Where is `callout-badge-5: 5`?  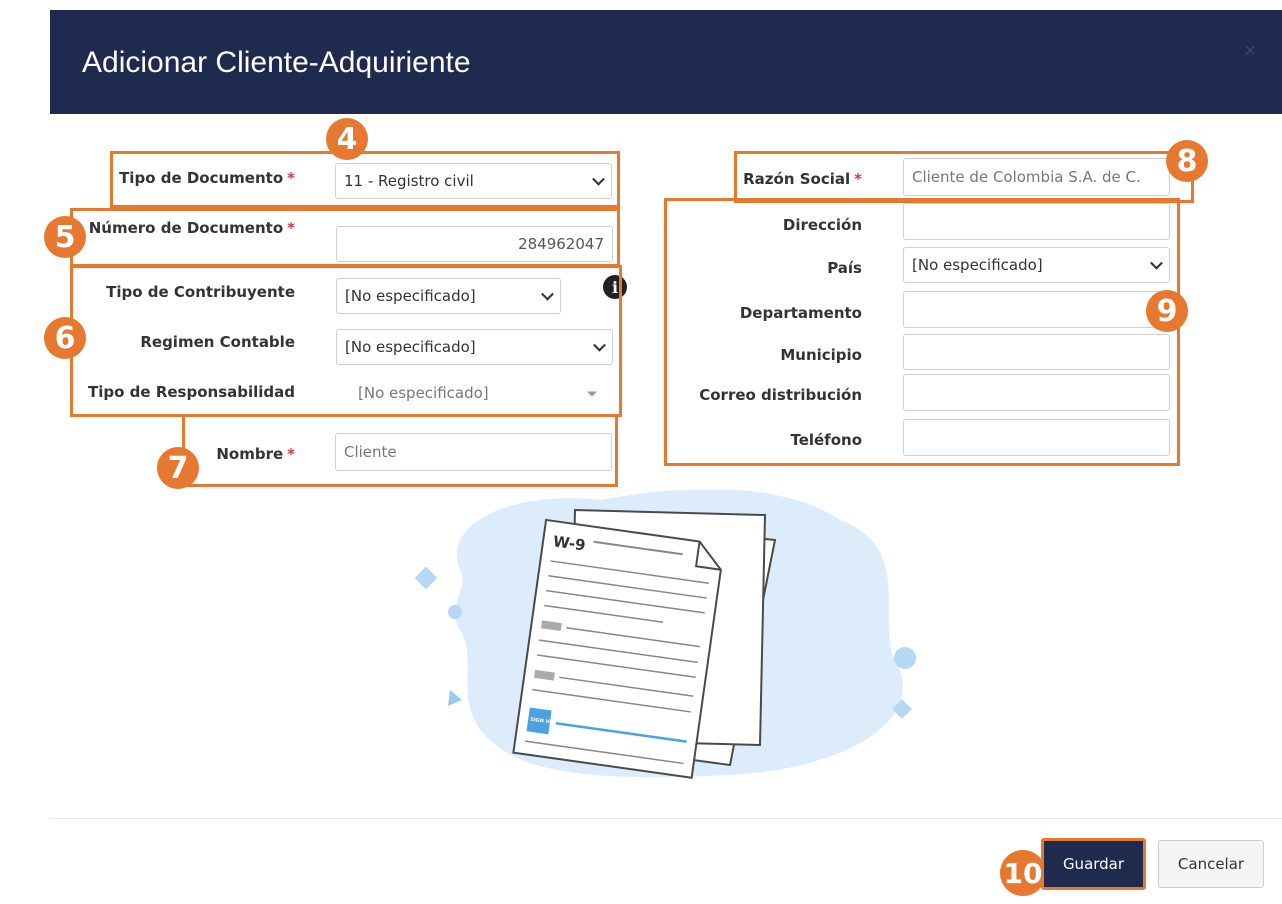 callout-badge-5: 5 is located at coordinates (65, 237).